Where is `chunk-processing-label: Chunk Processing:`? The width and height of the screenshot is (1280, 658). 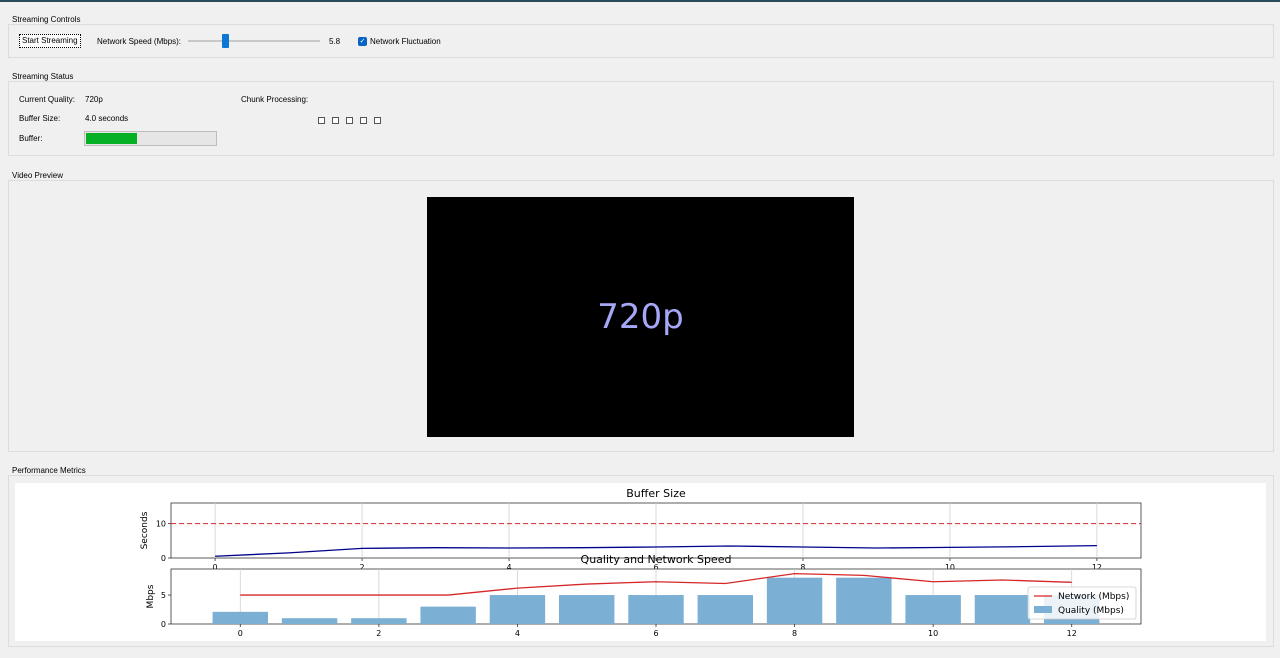 chunk-processing-label: Chunk Processing: is located at coordinates (275, 99).